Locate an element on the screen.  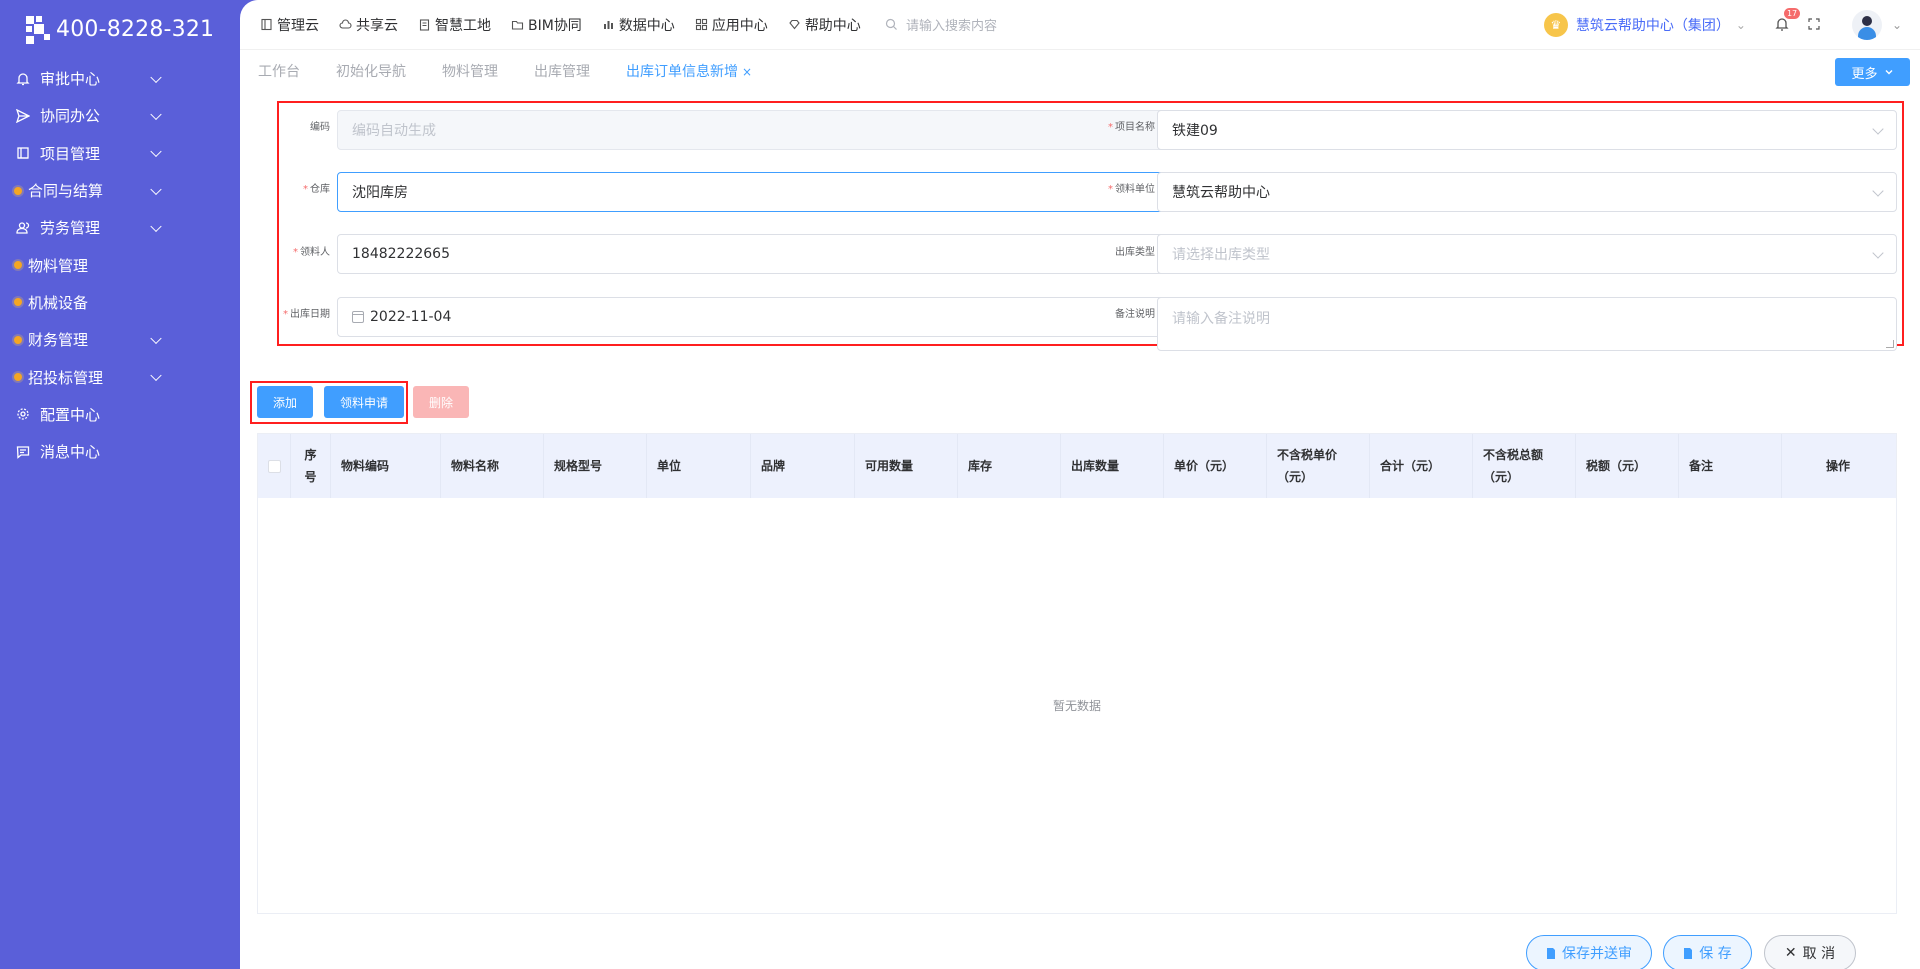
label-text: 仓库 is located at coordinates (320, 189).